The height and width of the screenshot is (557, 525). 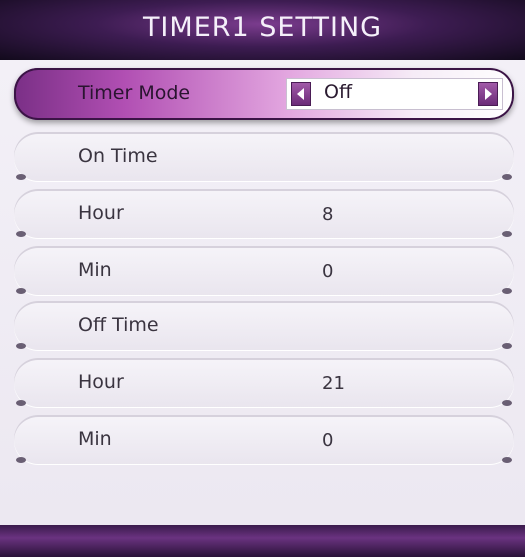 What do you see at coordinates (328, 271) in the screenshot?
I see `on-min-value: 0` at bounding box center [328, 271].